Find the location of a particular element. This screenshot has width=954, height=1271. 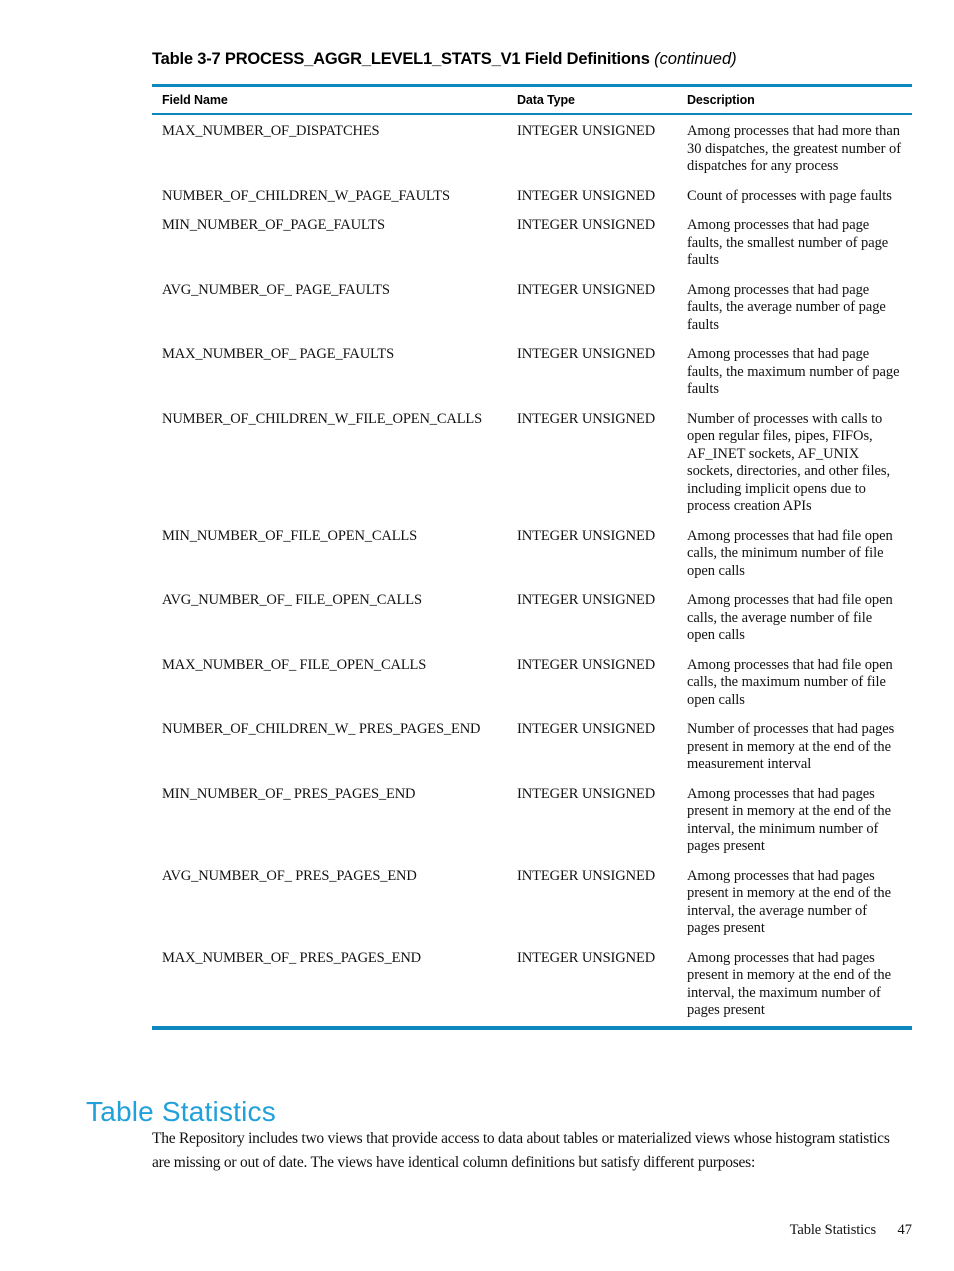

section-heading-table-statistics: Table Statistics is located at coordinates (181, 1112).